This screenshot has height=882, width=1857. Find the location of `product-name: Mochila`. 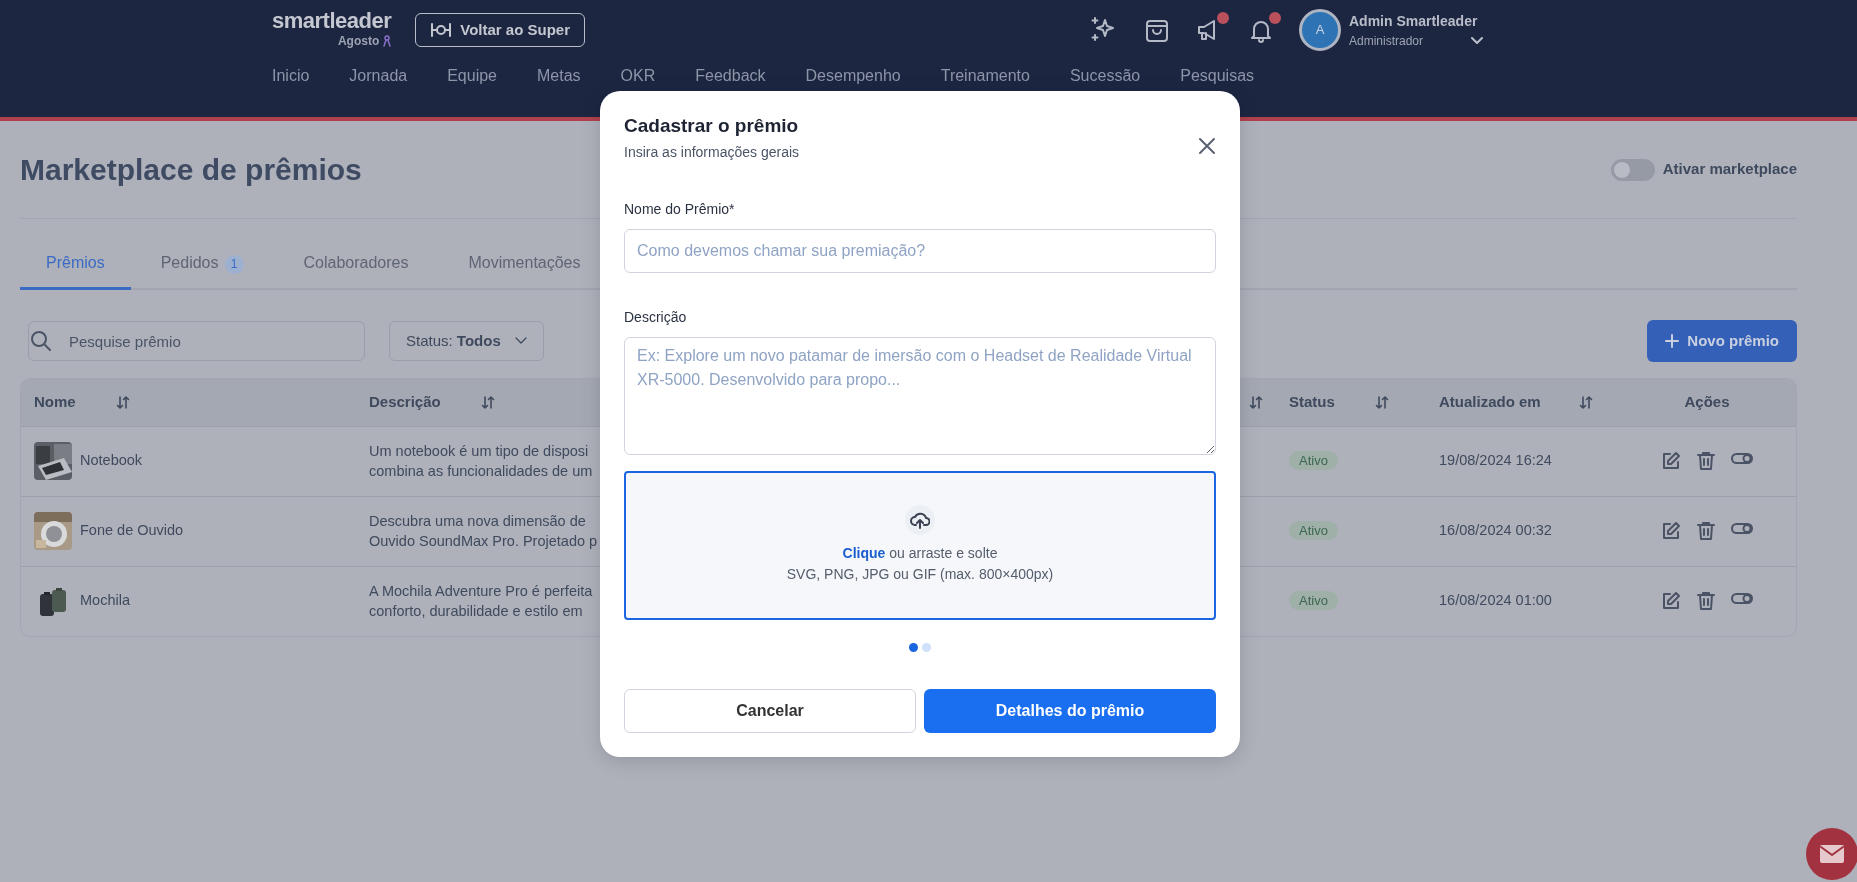

product-name: Mochila is located at coordinates (105, 601).